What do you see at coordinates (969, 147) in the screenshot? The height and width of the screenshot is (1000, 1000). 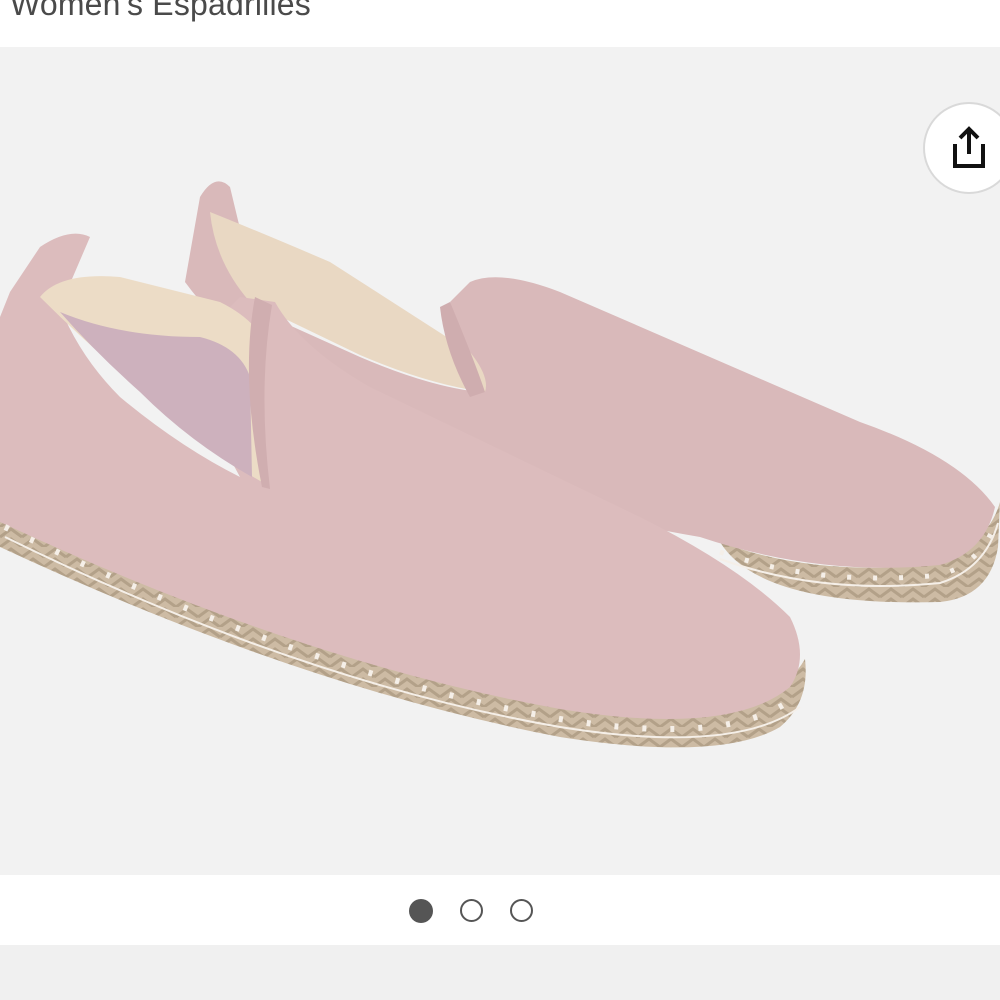 I see `share-icon` at bounding box center [969, 147].